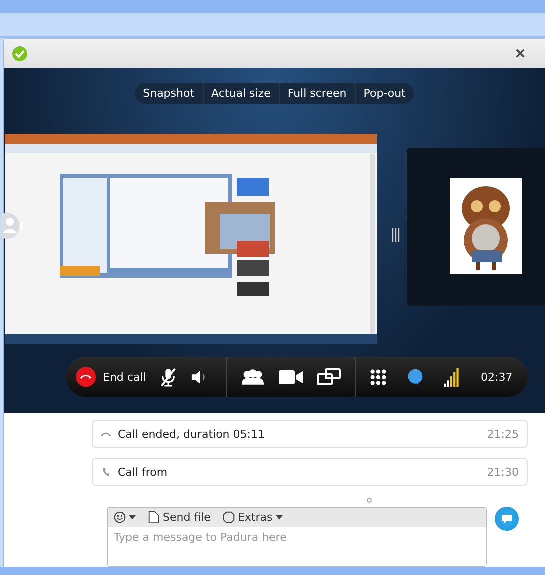 This screenshot has width=545, height=575. I want to click on screen-share-icon, so click(329, 377).